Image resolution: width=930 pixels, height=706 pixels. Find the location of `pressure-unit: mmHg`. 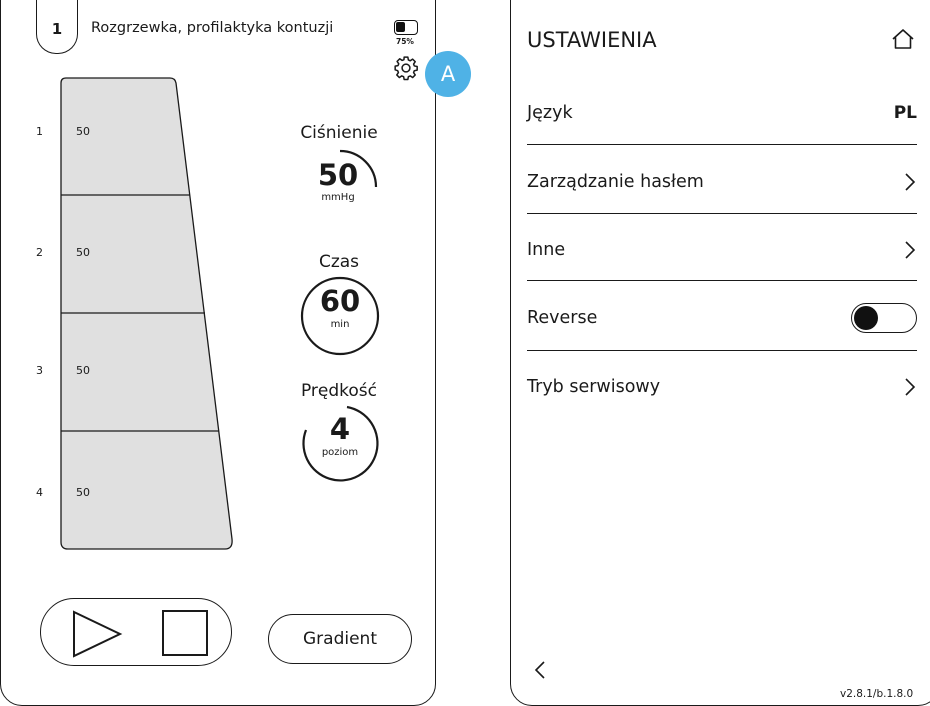

pressure-unit: mmHg is located at coordinates (338, 197).